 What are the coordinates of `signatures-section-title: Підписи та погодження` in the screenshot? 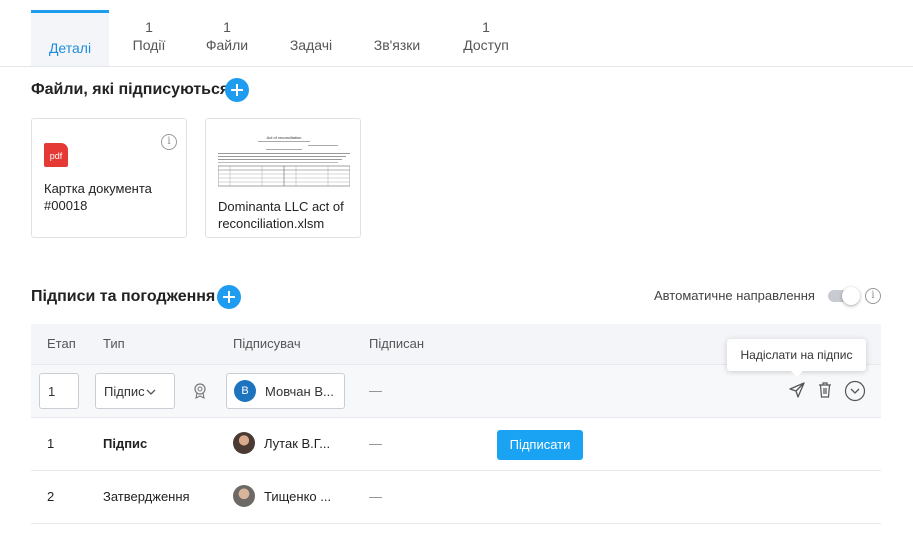 It's located at (123, 296).